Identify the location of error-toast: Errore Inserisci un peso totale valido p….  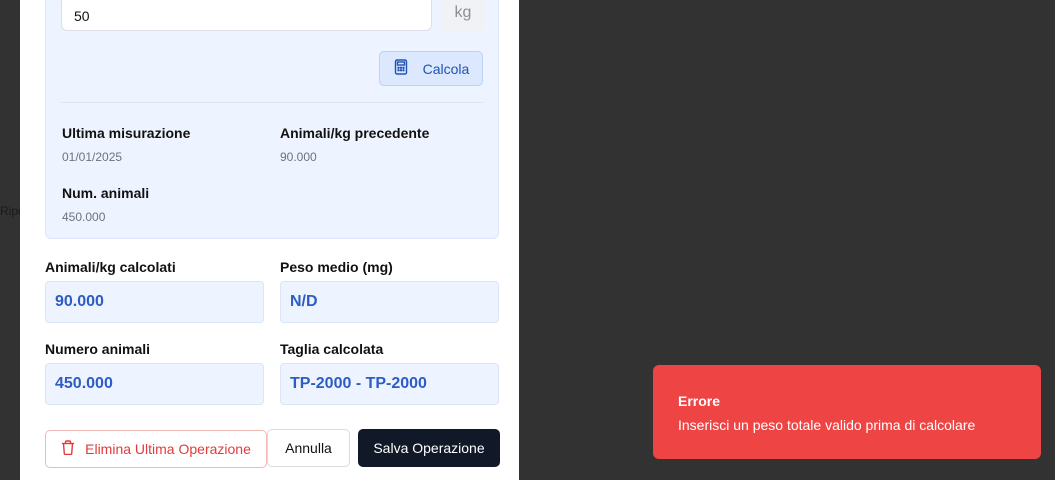
(847, 412).